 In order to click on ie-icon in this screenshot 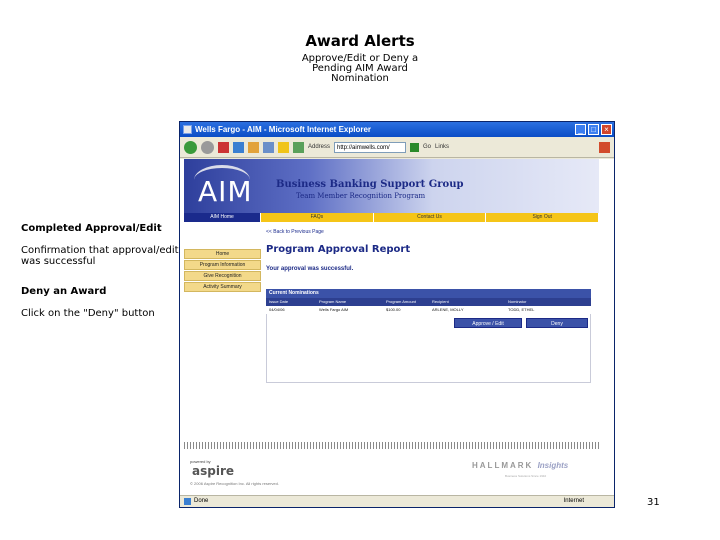, I will do `click(187, 129)`.